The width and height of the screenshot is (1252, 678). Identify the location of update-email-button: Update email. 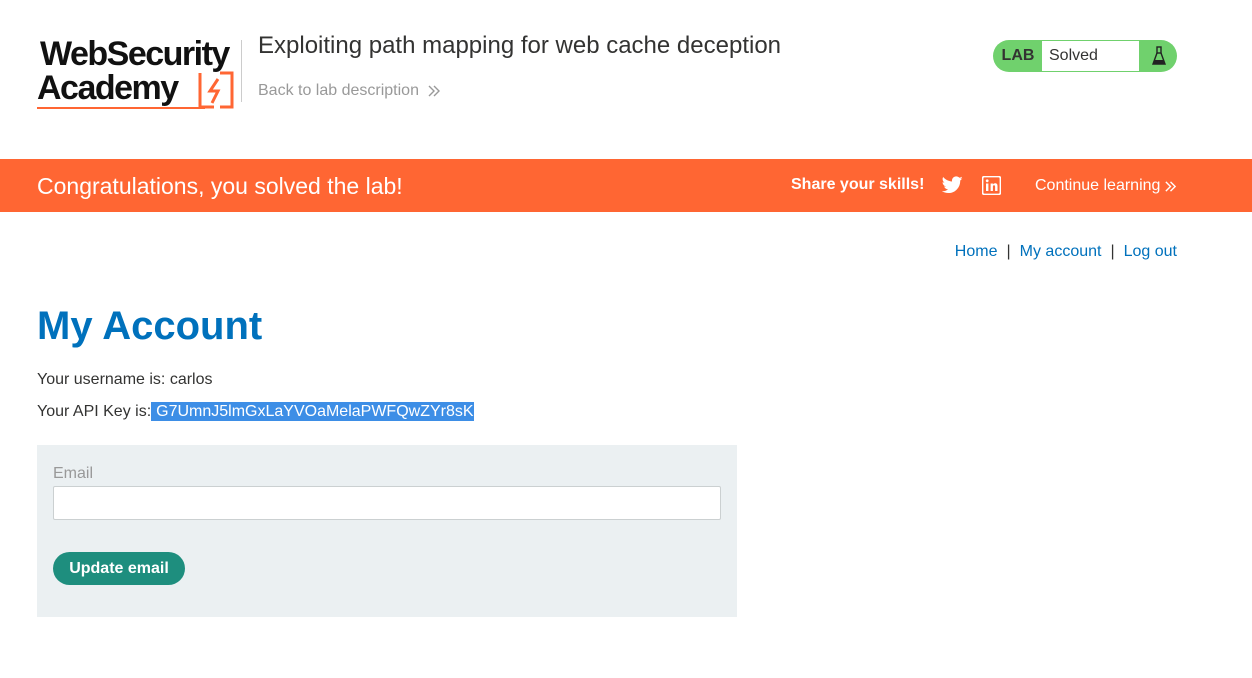
(119, 568).